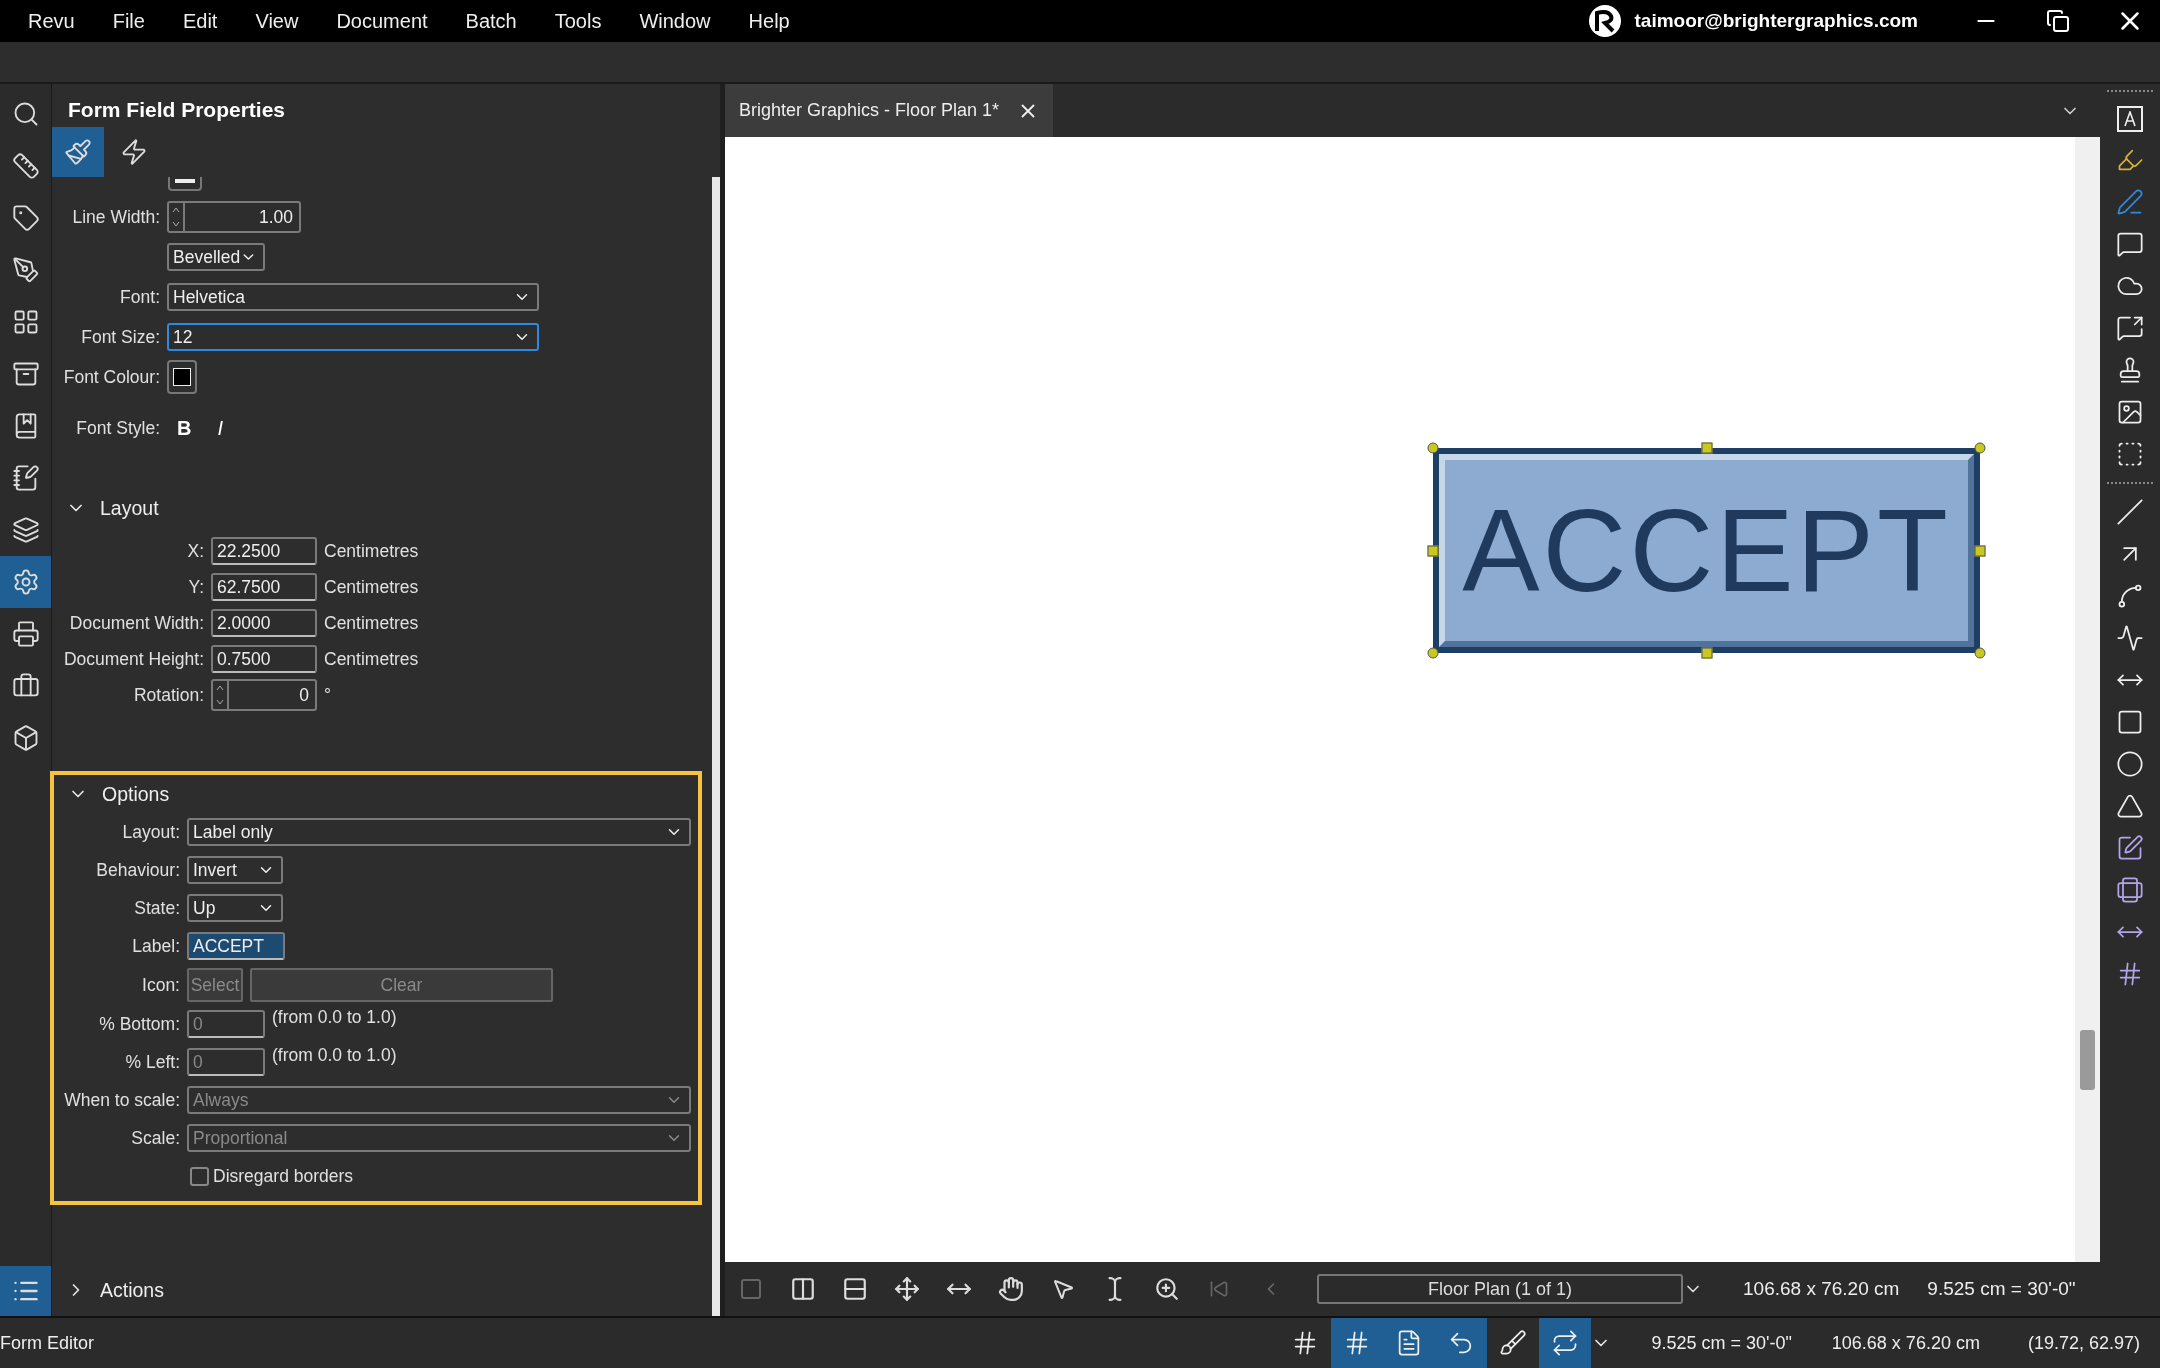 The image size is (2160, 1368). I want to click on form-button: ACCEPT, so click(1706, 550).